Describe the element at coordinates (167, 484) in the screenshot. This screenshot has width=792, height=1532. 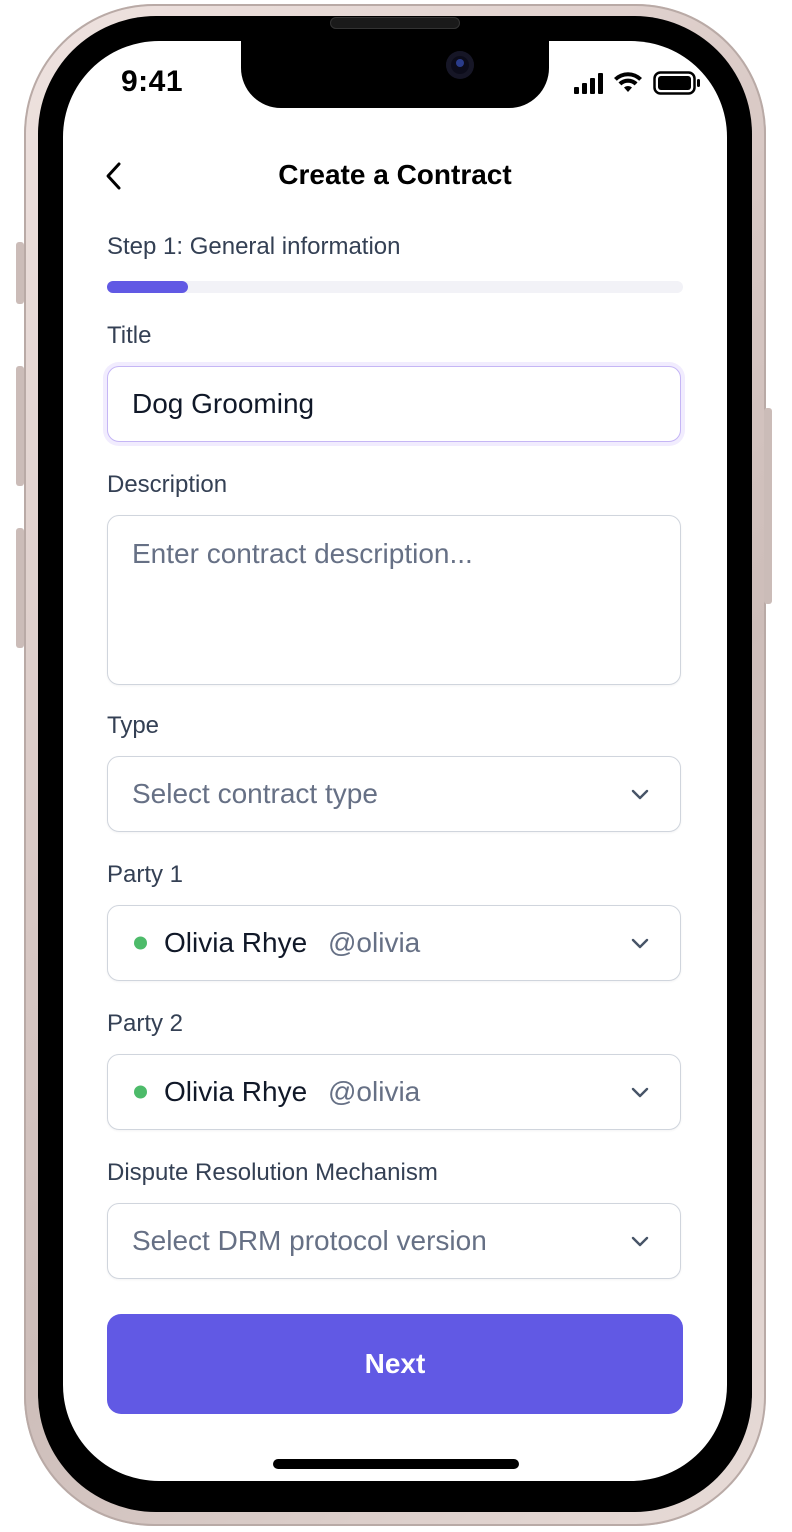
I see `description-label: Description` at that location.